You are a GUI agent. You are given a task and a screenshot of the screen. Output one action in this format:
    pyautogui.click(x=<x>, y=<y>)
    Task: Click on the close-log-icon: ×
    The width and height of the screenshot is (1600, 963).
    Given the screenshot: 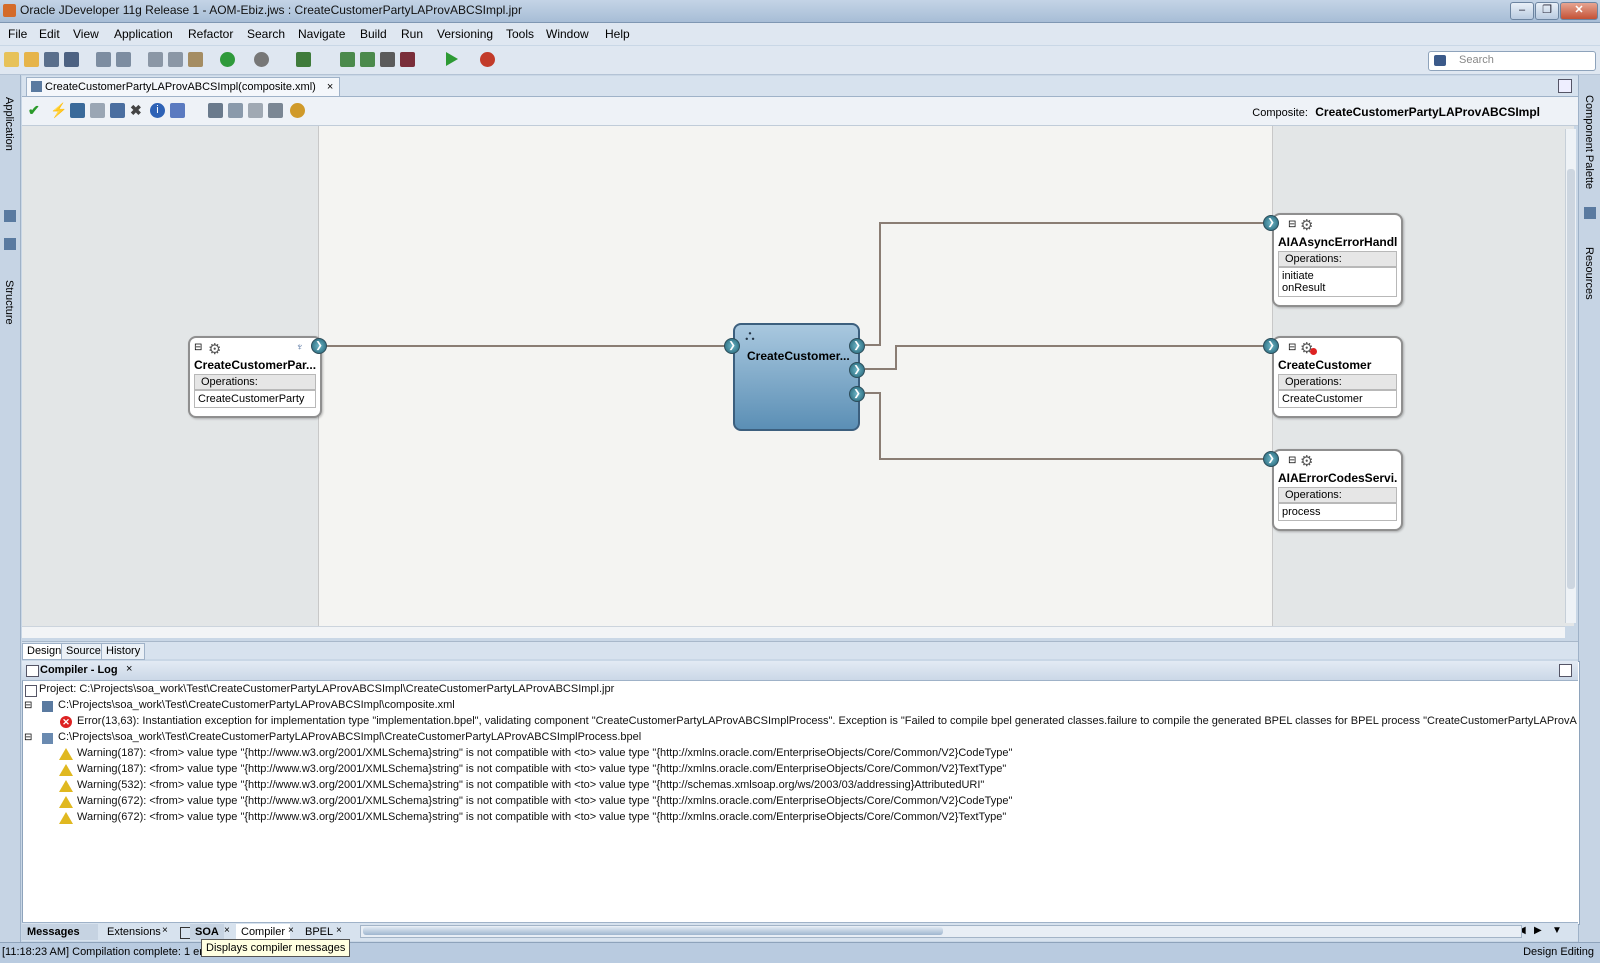 What is the action you would take?
    pyautogui.click(x=129, y=669)
    